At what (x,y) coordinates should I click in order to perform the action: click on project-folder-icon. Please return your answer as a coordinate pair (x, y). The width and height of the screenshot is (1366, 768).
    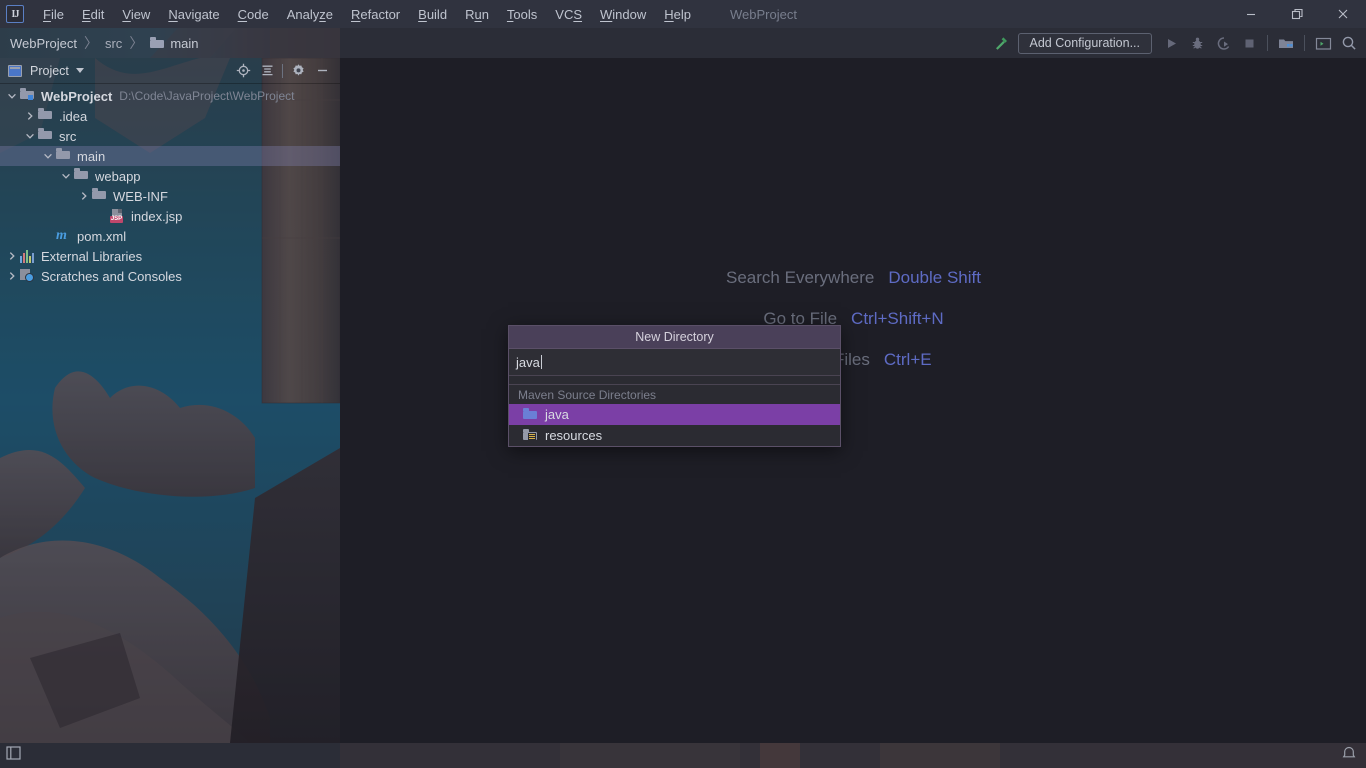
    Looking at the image, I should click on (28, 96).